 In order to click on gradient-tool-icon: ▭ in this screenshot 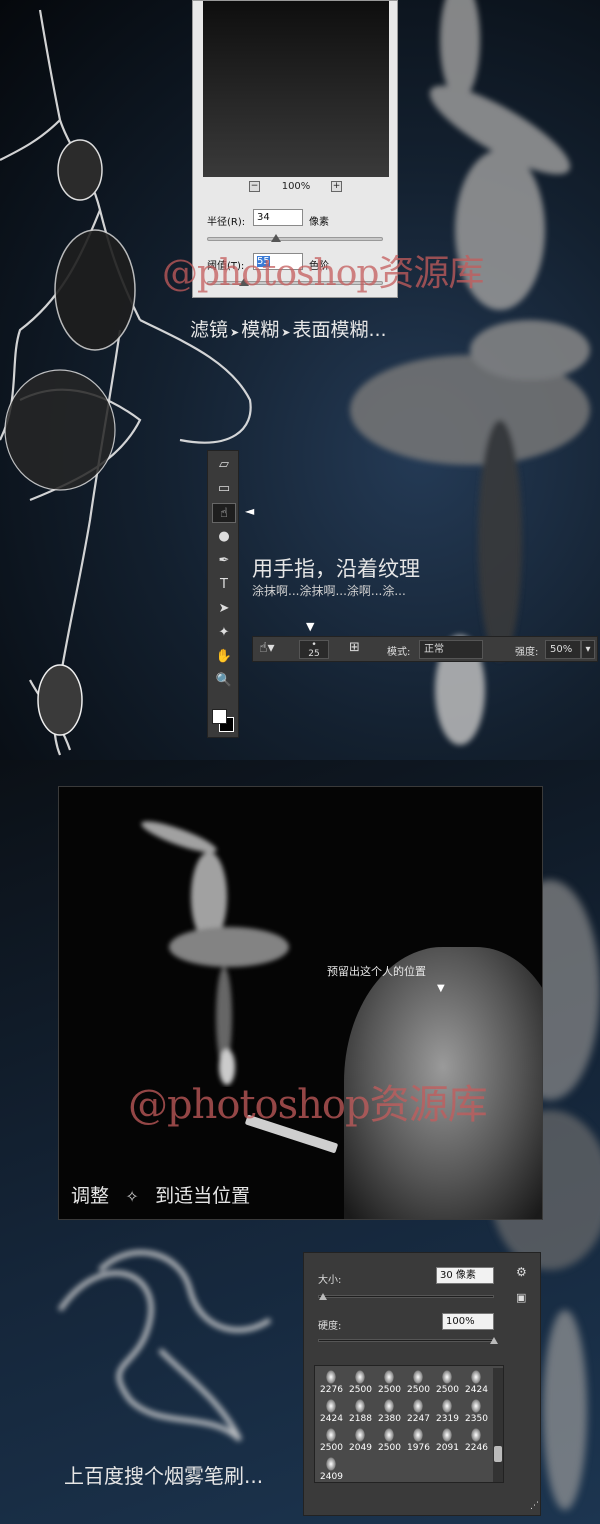, I will do `click(224, 489)`.